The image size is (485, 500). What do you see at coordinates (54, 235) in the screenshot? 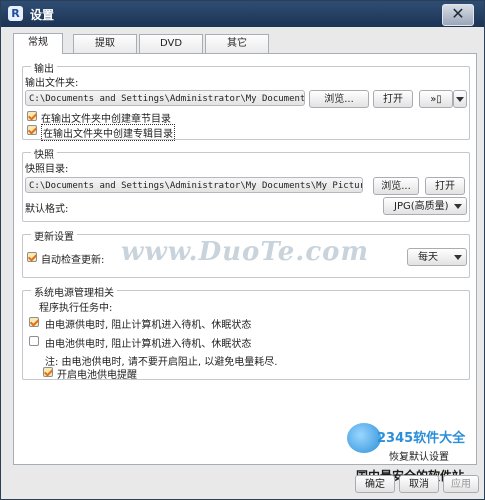
I see `update-legend: 更新设置` at bounding box center [54, 235].